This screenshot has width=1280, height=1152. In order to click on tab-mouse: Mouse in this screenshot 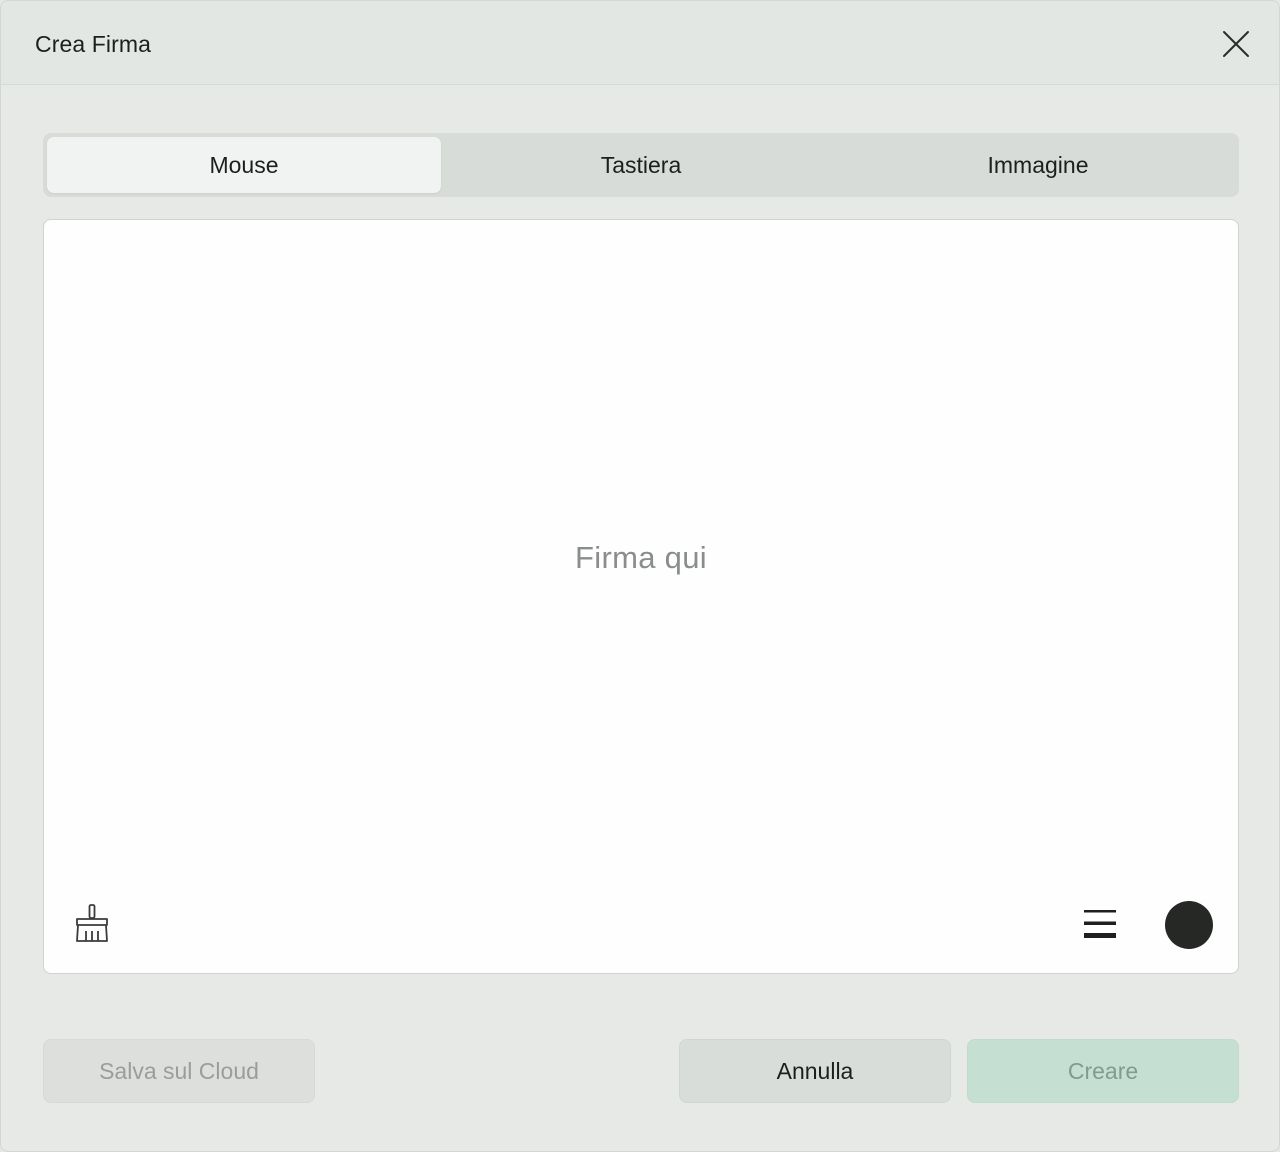, I will do `click(244, 165)`.